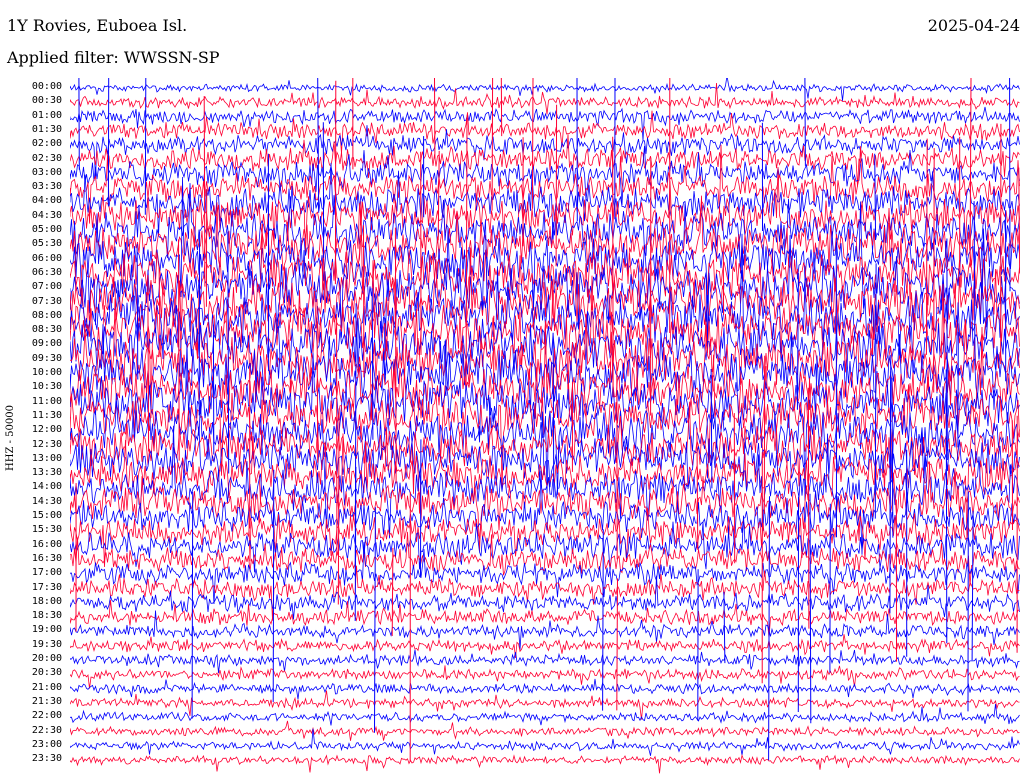  I want to click on time-label: 04:30, so click(46, 215).